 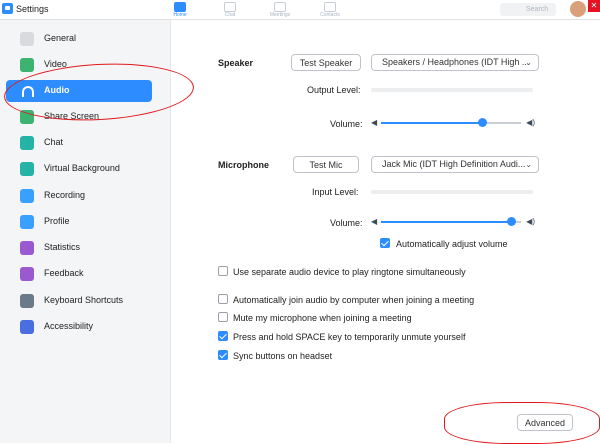 What do you see at coordinates (27, 248) in the screenshot?
I see `bar-chart-icon` at bounding box center [27, 248].